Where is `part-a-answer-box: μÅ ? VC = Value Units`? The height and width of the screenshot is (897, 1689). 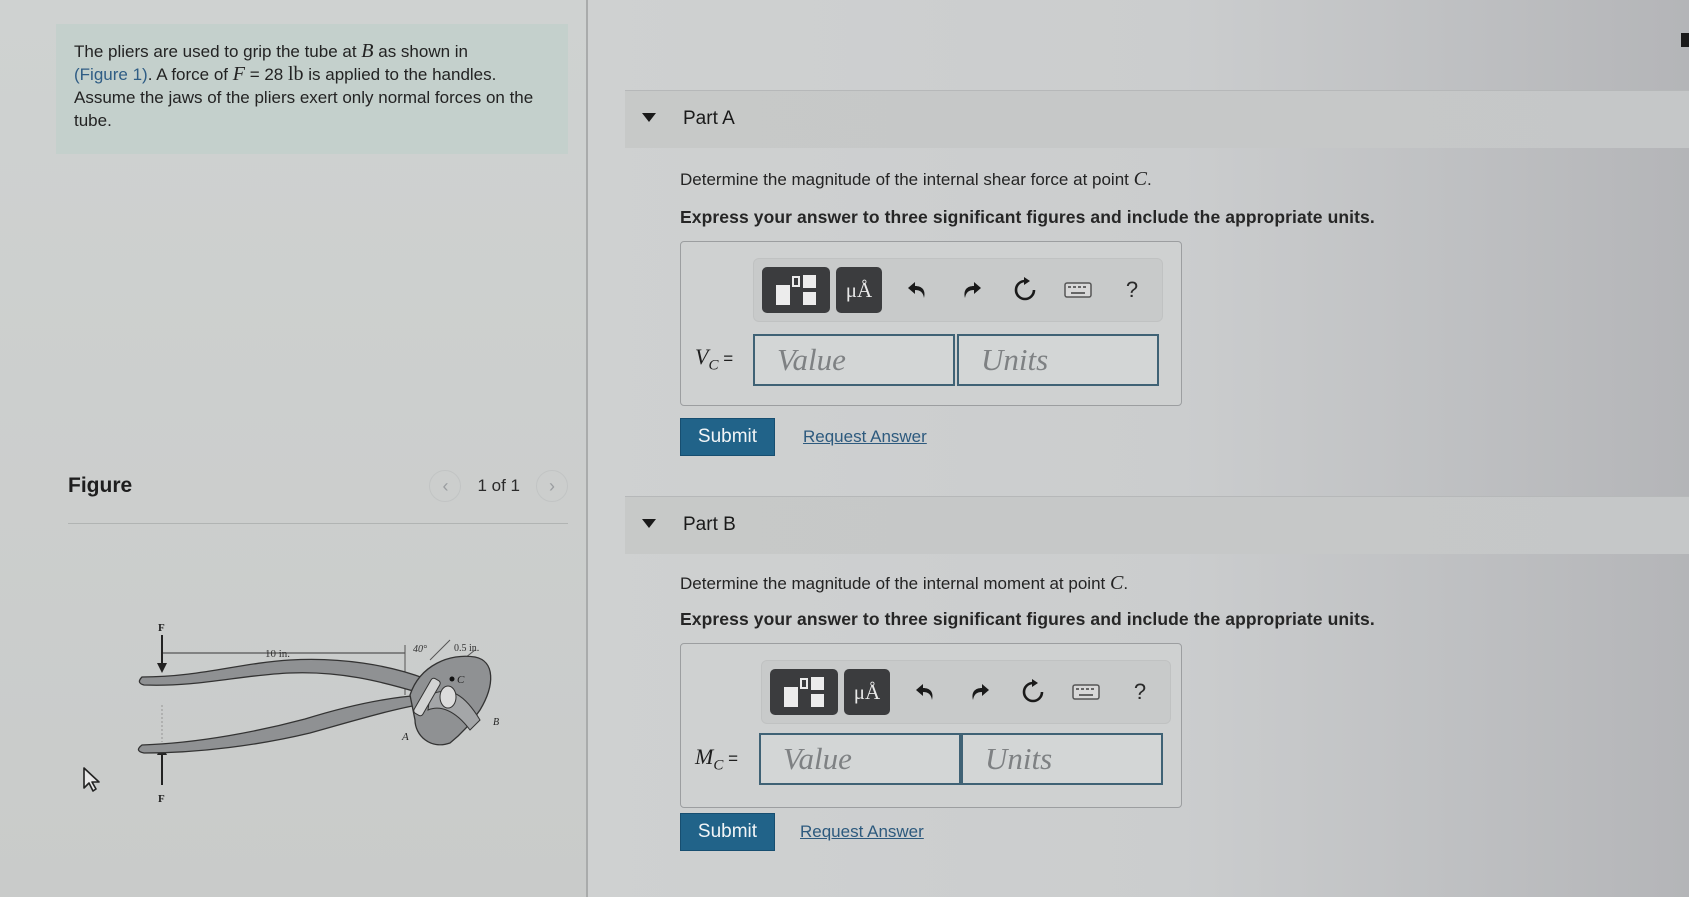
part-a-answer-box: μÅ ? VC = Value Units is located at coordinates (931, 323).